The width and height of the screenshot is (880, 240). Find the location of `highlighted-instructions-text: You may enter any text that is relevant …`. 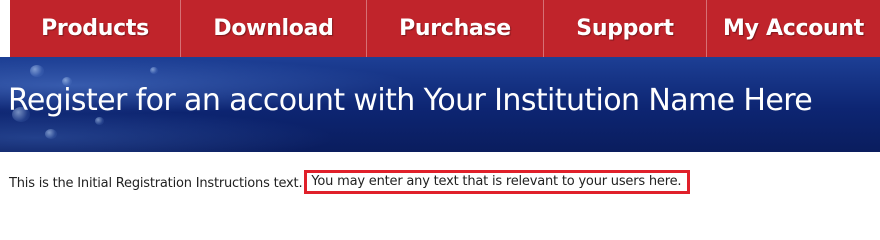

highlighted-instructions-text: You may enter any text that is relevant … is located at coordinates (497, 182).